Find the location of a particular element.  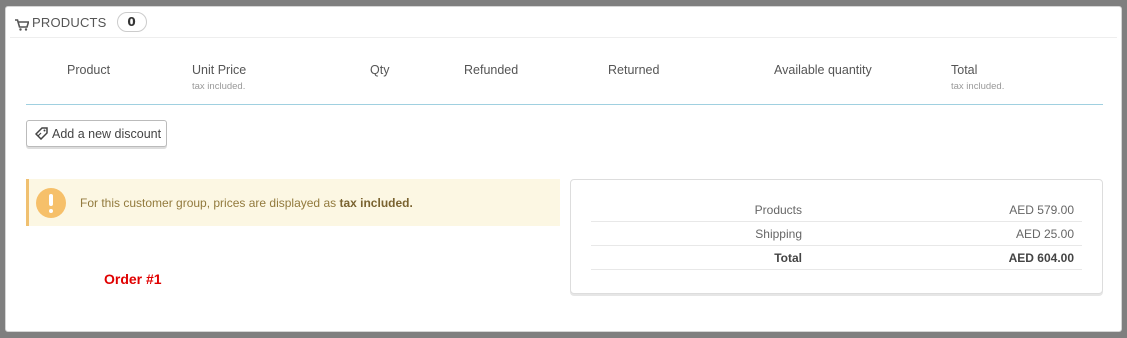

column-header-available-quantity: Available quantity is located at coordinates (823, 70).